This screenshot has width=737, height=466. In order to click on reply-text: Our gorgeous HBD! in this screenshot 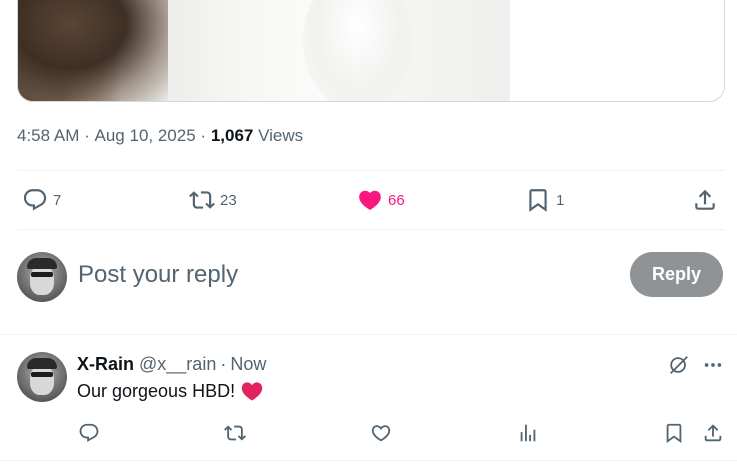, I will do `click(170, 391)`.